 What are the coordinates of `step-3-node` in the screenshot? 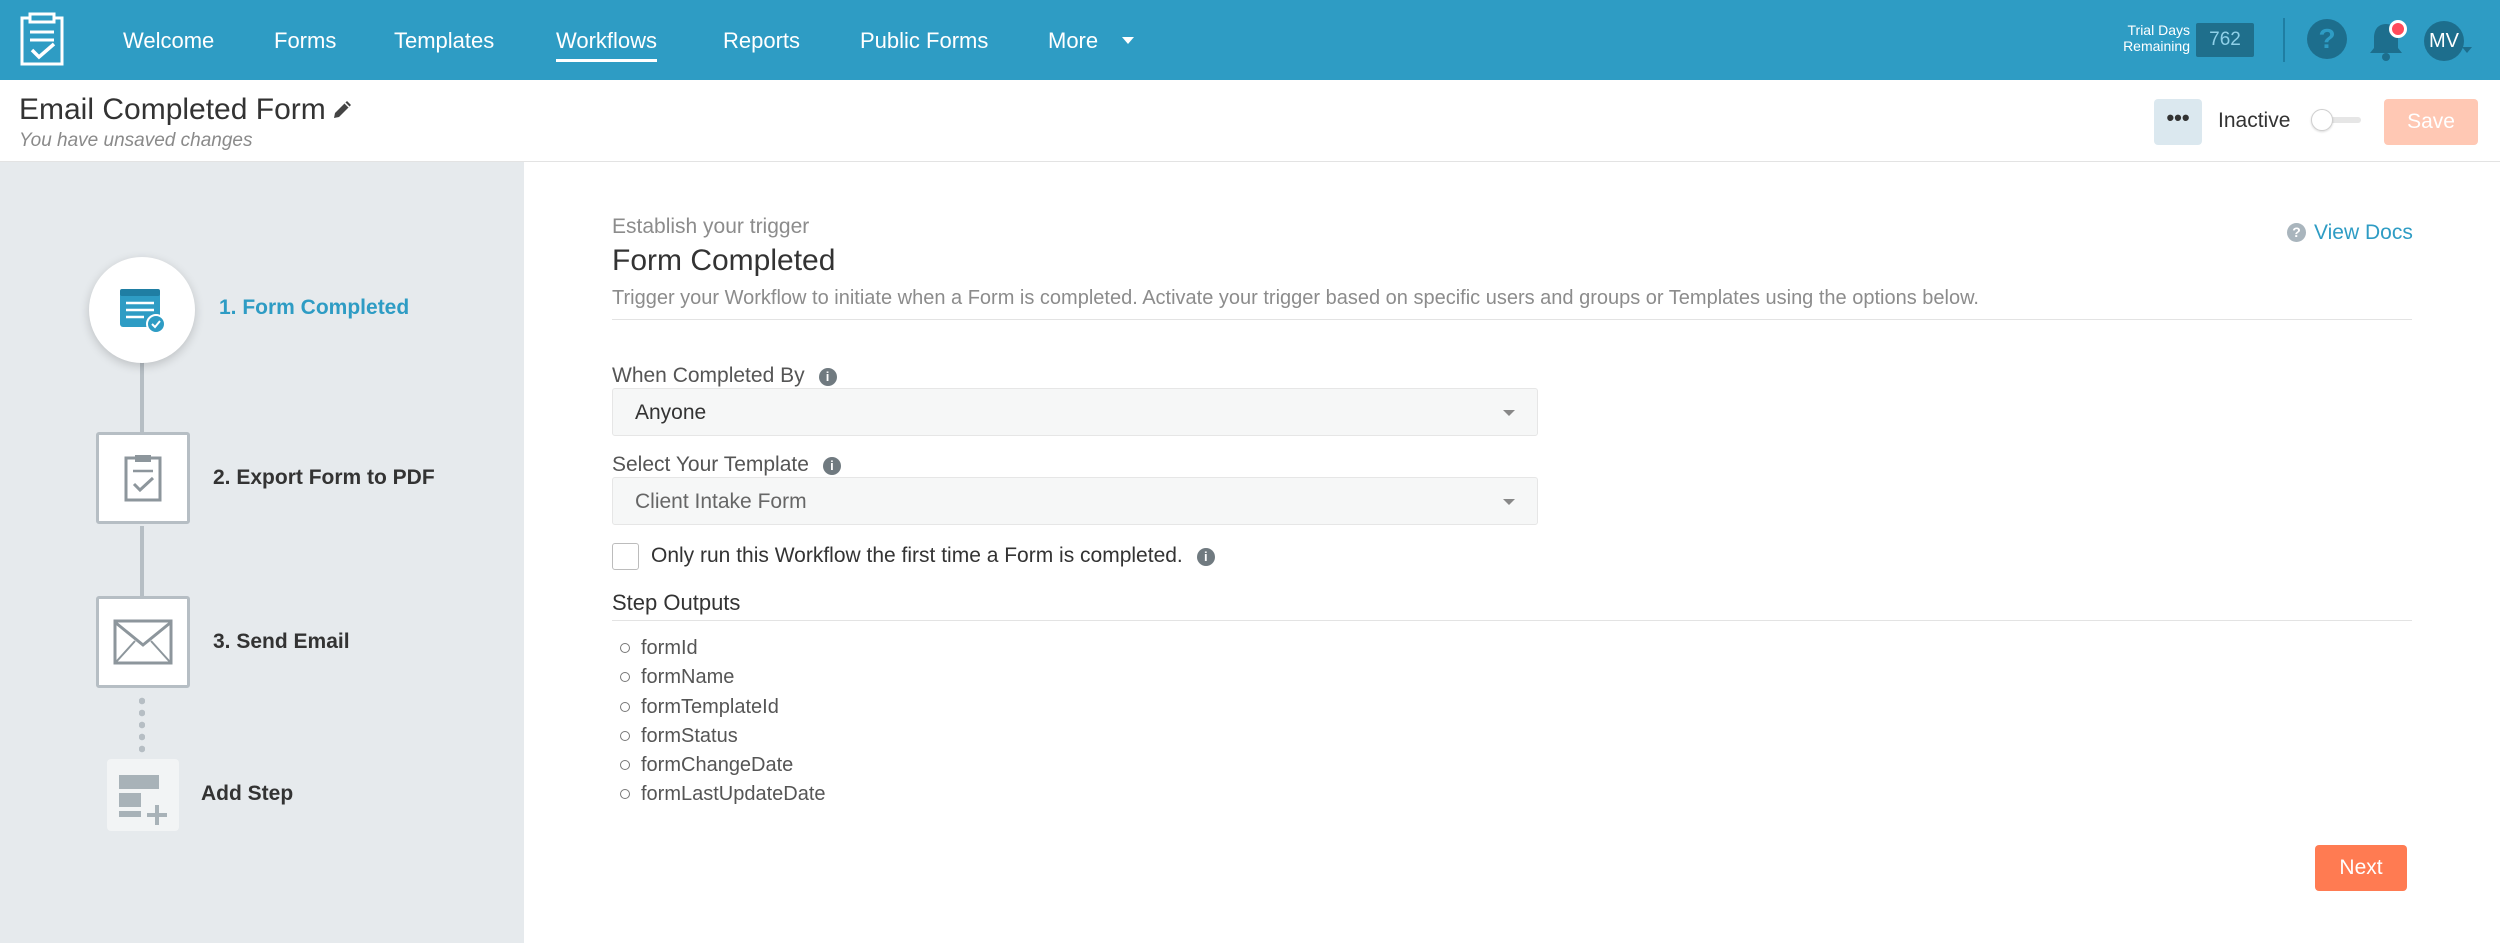 It's located at (143, 642).